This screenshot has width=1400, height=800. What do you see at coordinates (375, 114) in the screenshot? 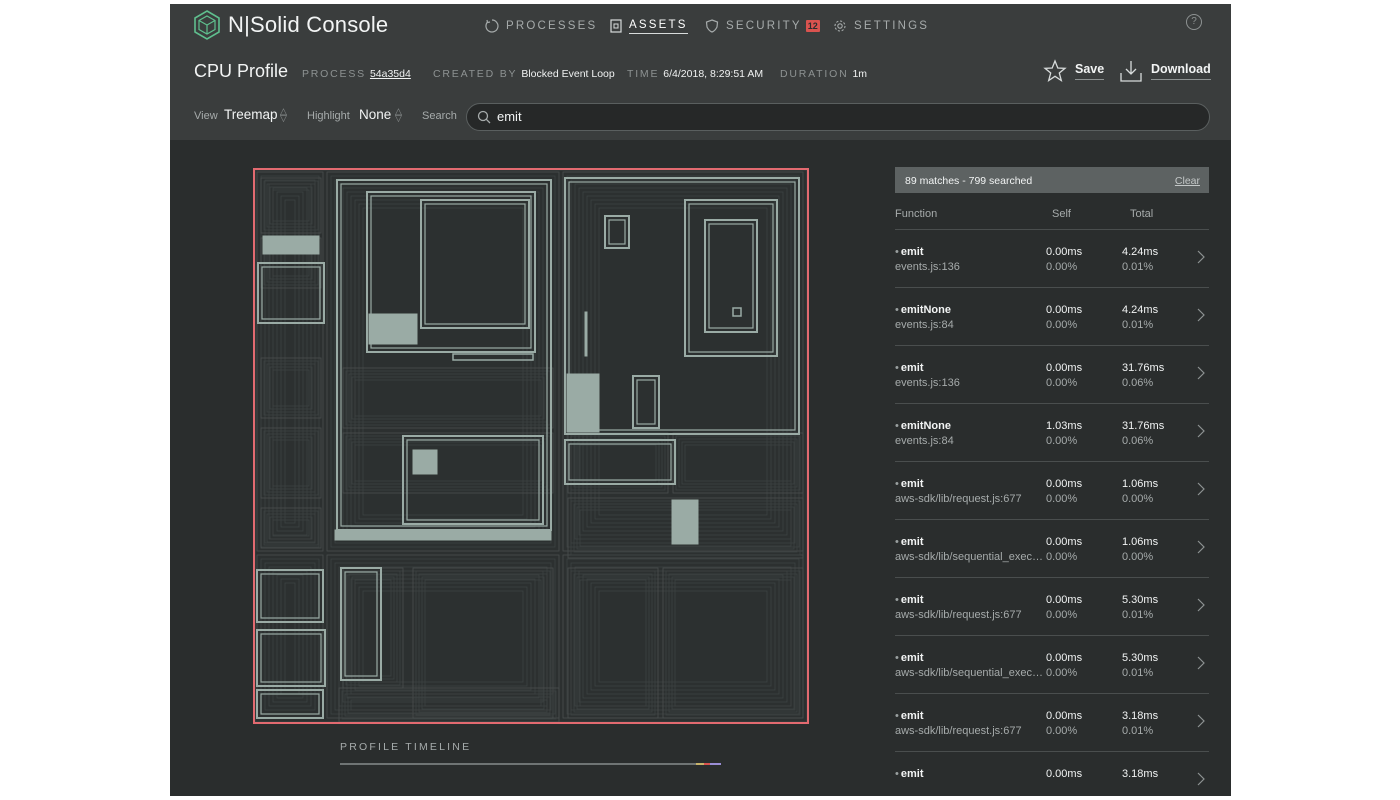
I see `highlight-select: None` at bounding box center [375, 114].